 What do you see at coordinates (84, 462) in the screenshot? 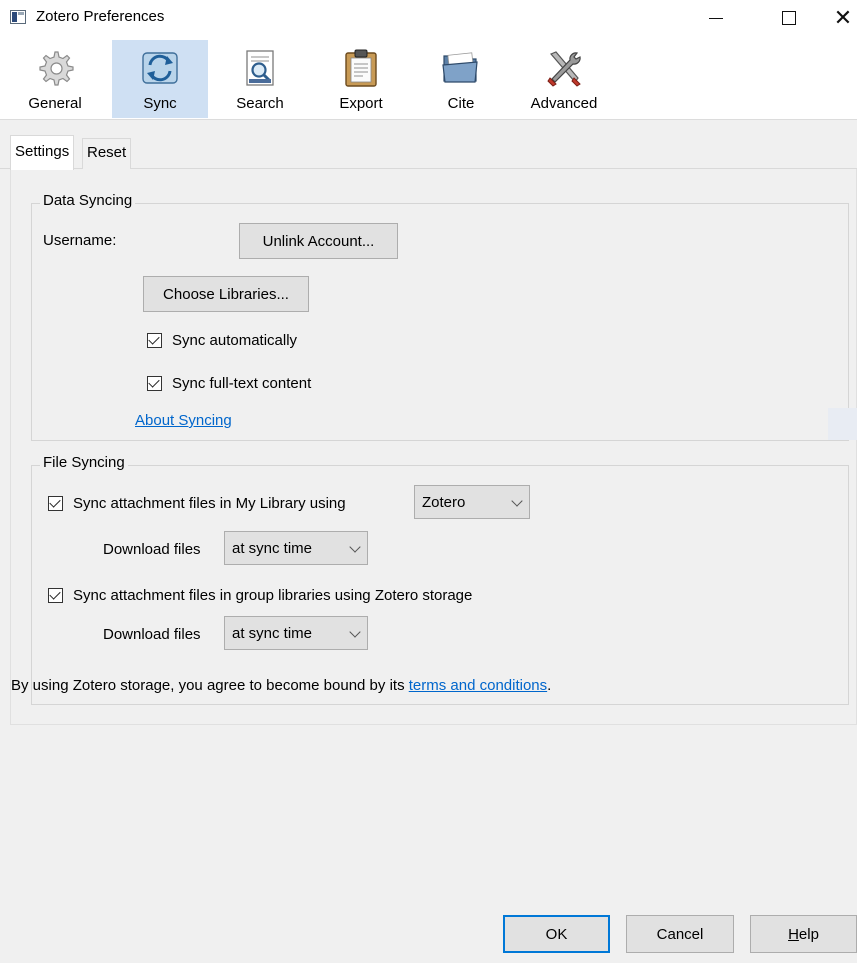
I see `file-syncing-caption: File Syncing` at bounding box center [84, 462].